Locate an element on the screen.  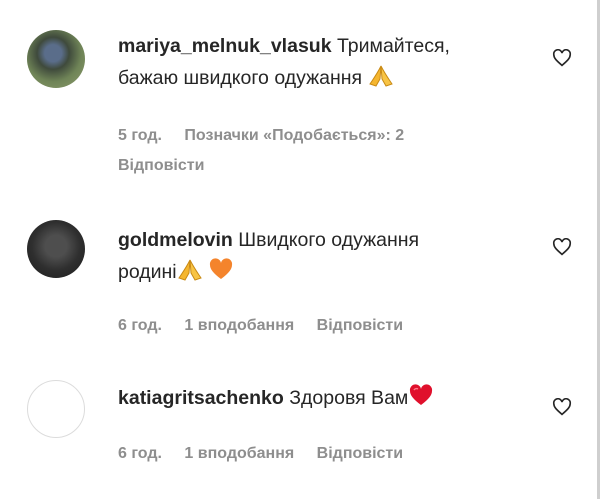
comment-meta: 5 год. Позначки «Подобається»: 2 is located at coordinates (270, 136).